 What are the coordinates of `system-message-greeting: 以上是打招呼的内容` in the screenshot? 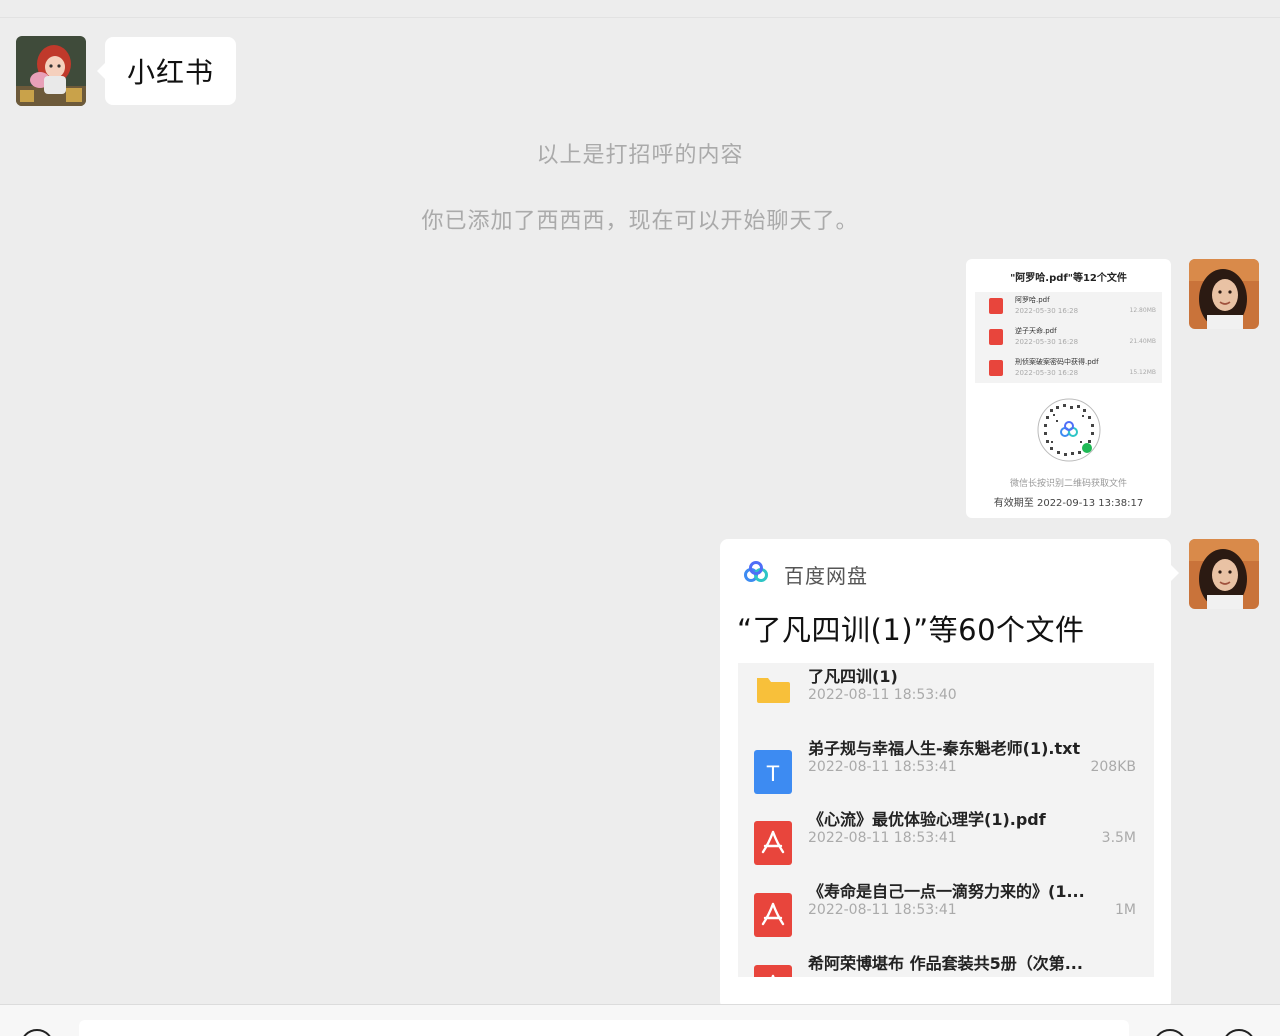 It's located at (640, 155).